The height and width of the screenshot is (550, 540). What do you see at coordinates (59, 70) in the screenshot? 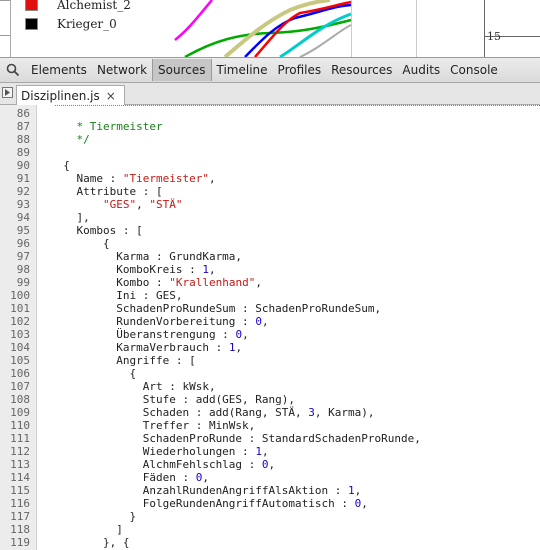
I see `tab-elements: Elements` at bounding box center [59, 70].